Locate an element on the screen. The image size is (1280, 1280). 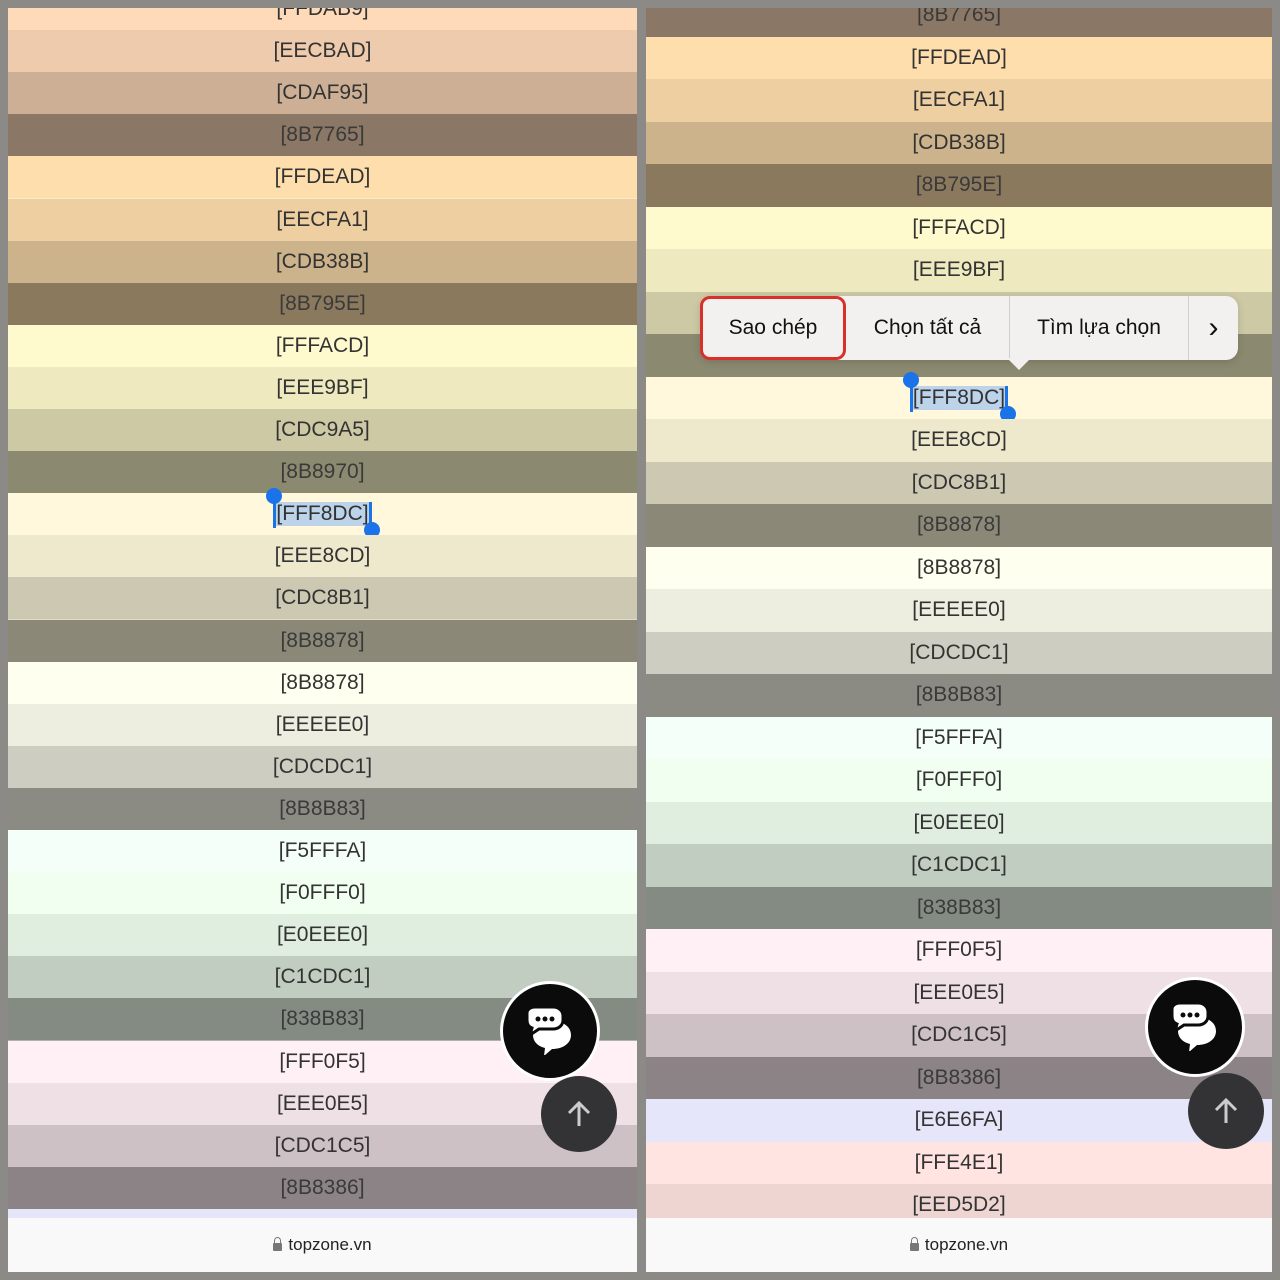
color-hex-label: [FFDAB9] is located at coordinates (322, 14).